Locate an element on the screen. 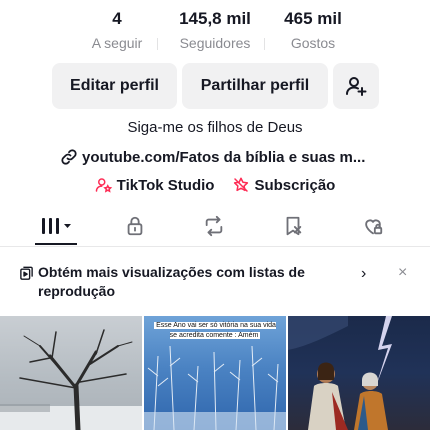  tab-reposts is located at coordinates (214, 226).